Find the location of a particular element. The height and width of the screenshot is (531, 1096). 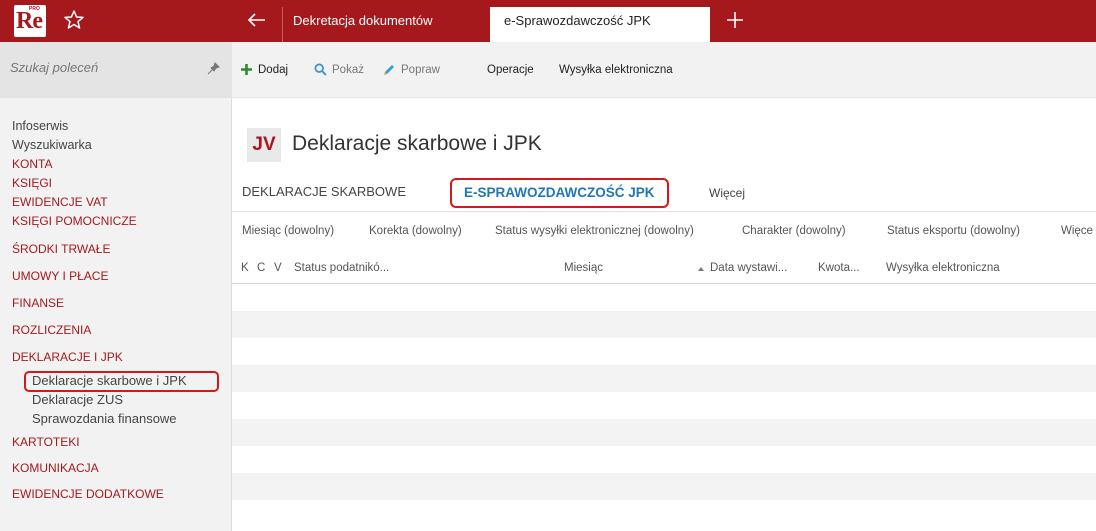

sidebar-item-sprawozdania-finansowe: Sprawozdania finansowe is located at coordinates (116, 418).